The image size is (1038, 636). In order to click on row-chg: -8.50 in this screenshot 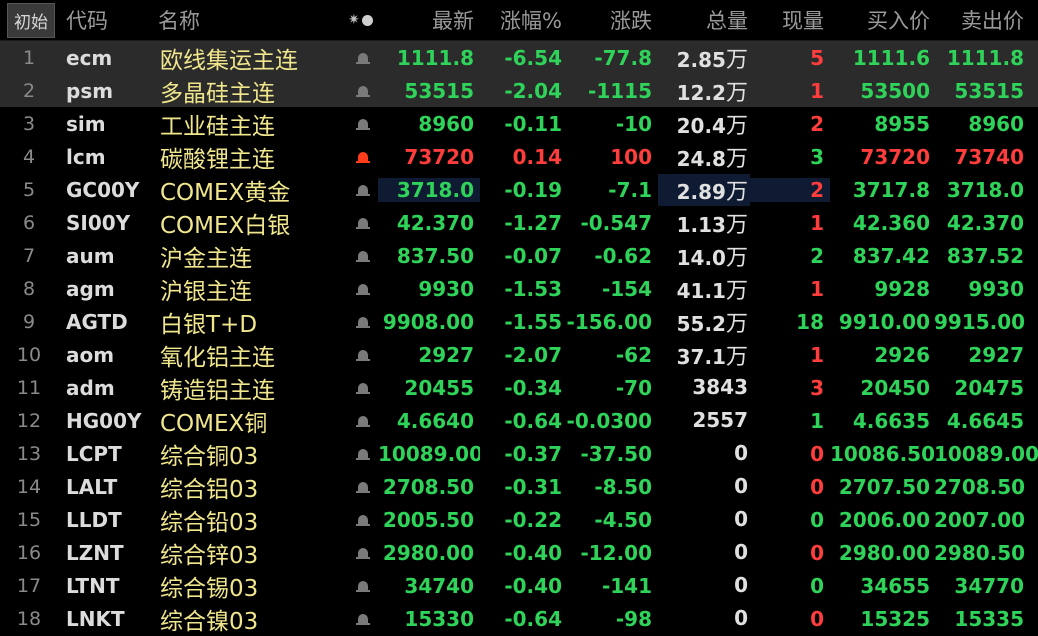, I will do `click(623, 486)`.